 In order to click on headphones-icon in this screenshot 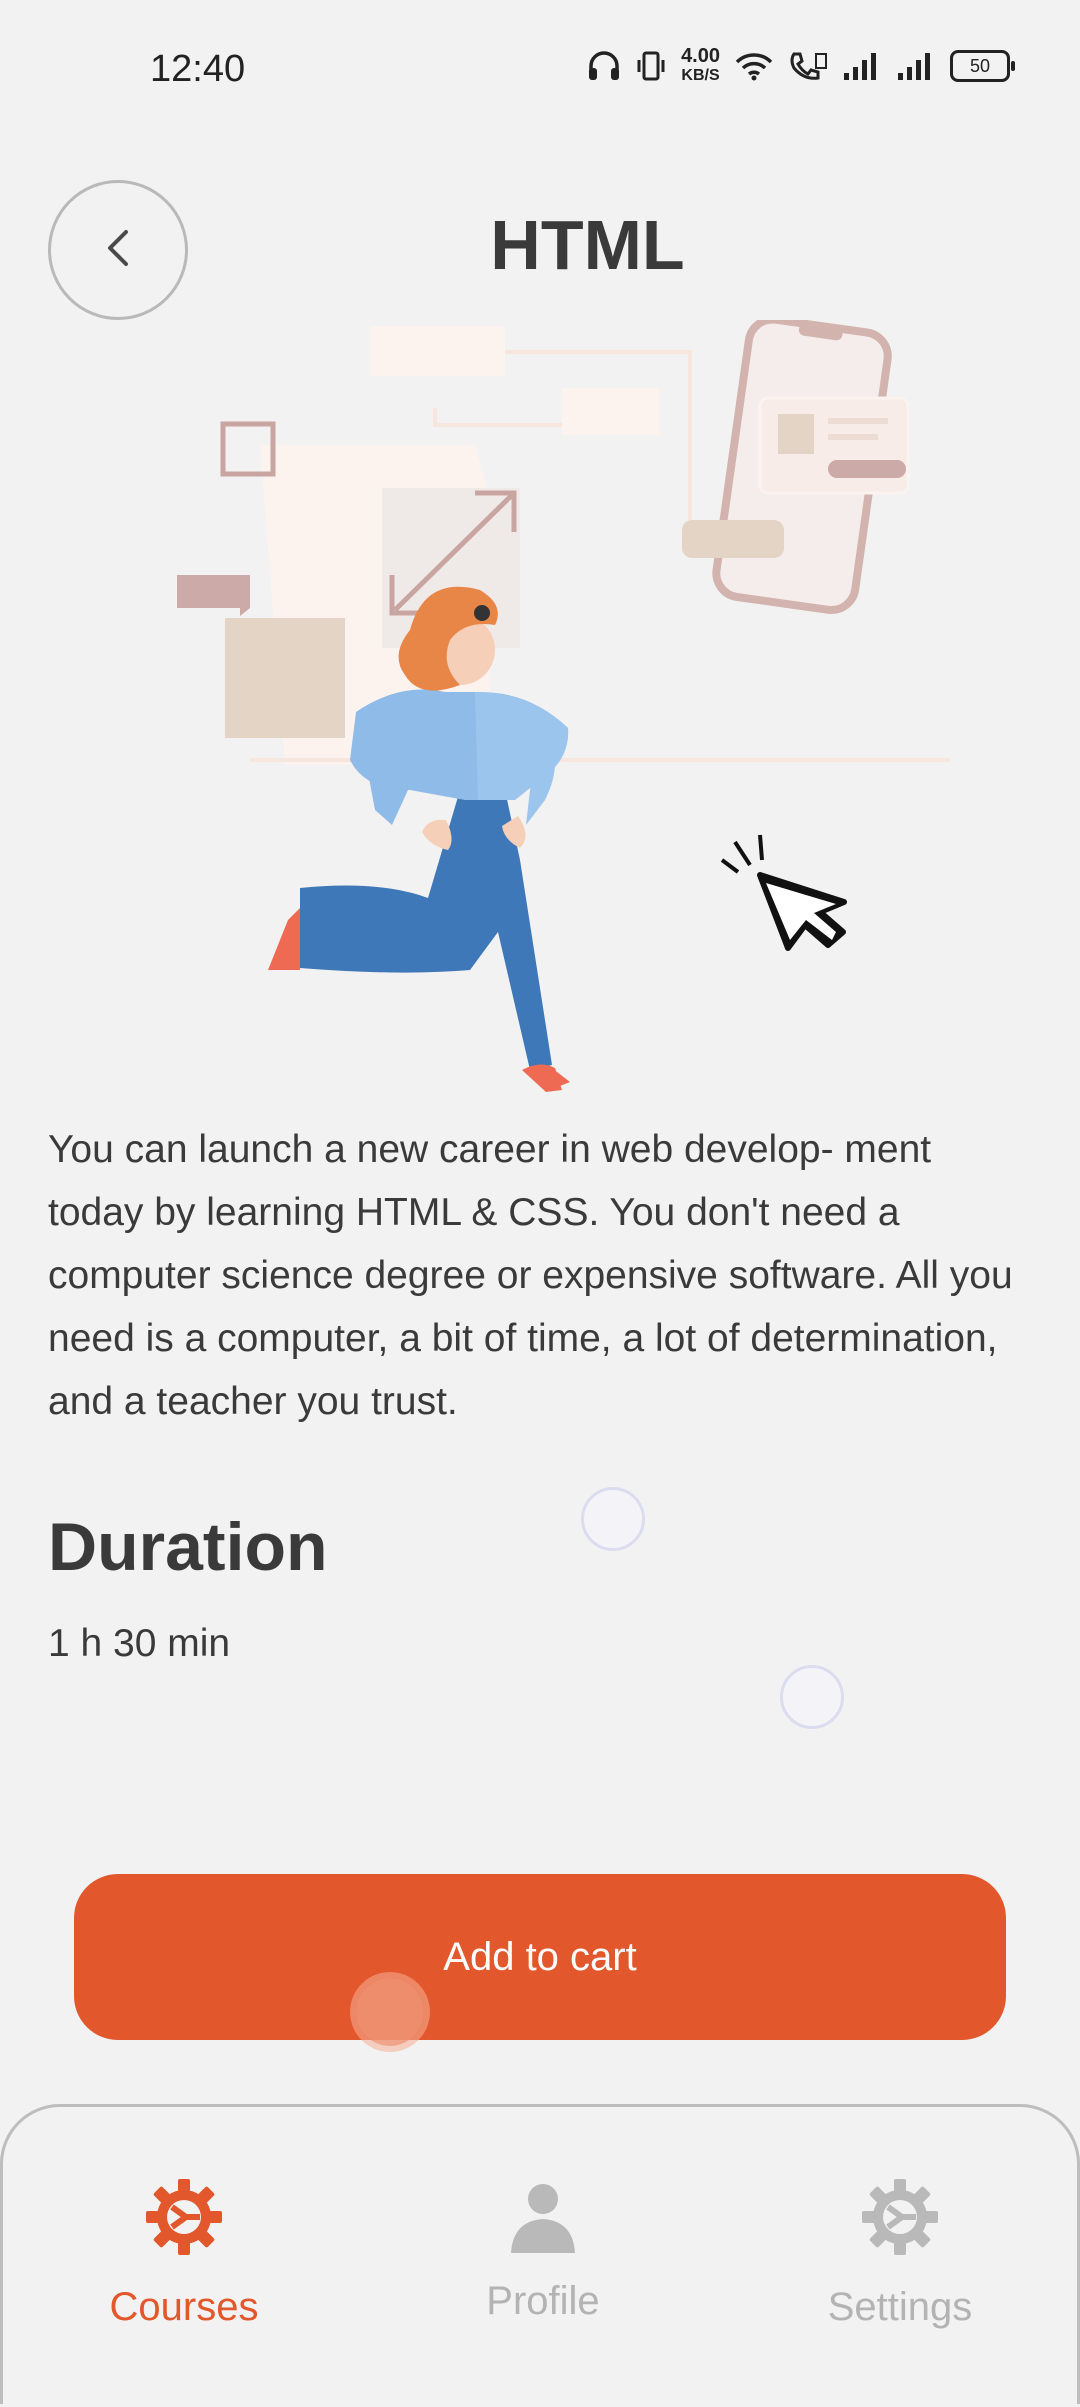, I will do `click(604, 66)`.